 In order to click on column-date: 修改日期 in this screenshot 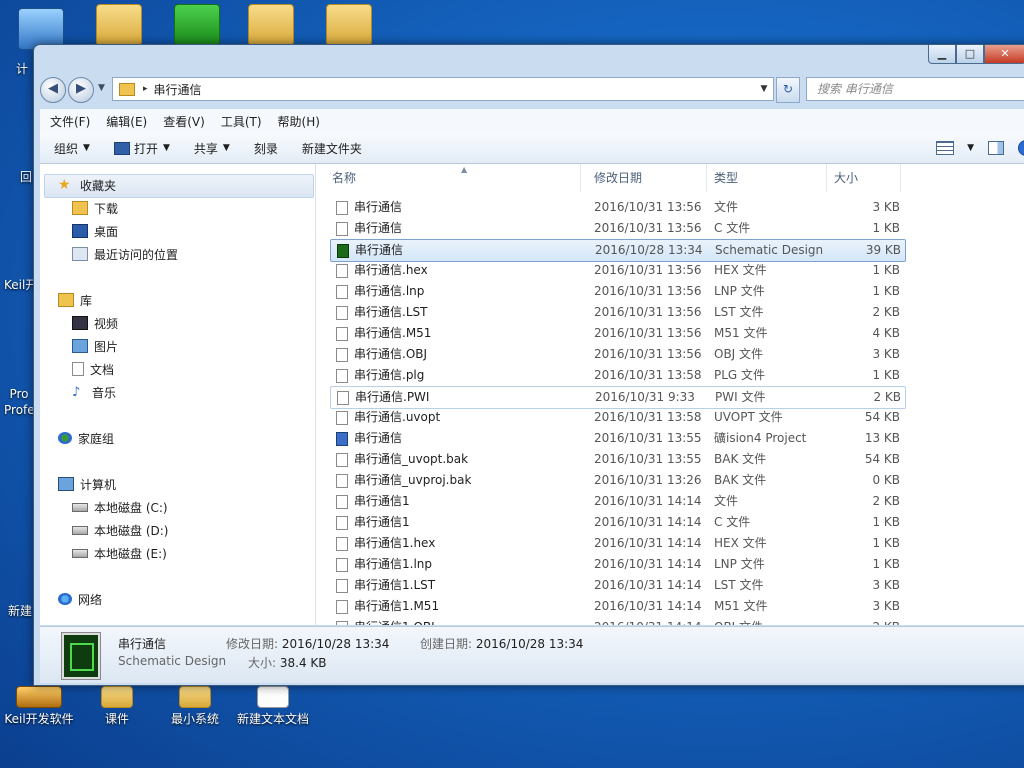, I will do `click(647, 178)`.